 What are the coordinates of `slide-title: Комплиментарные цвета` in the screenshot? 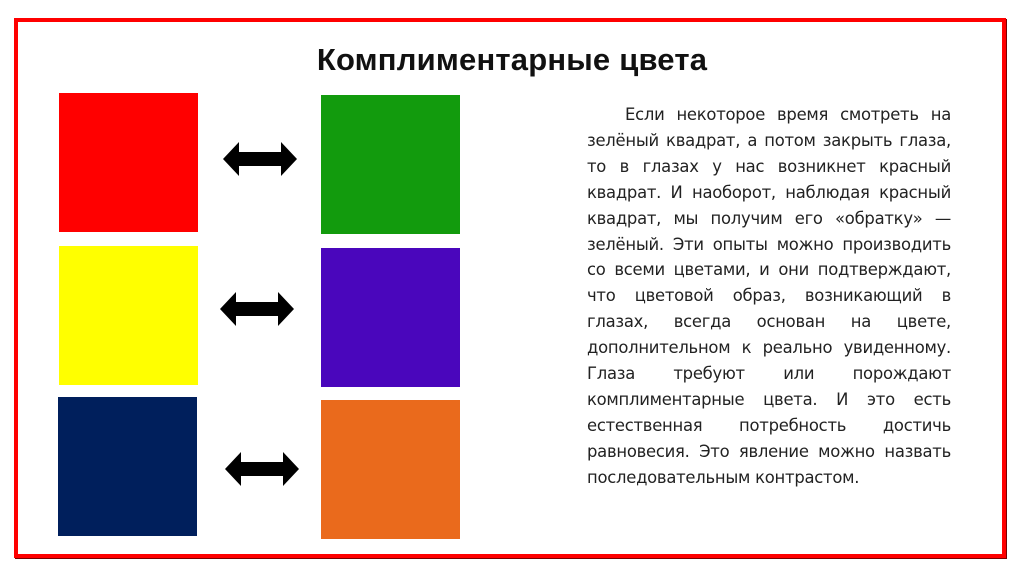 It's located at (512, 59).